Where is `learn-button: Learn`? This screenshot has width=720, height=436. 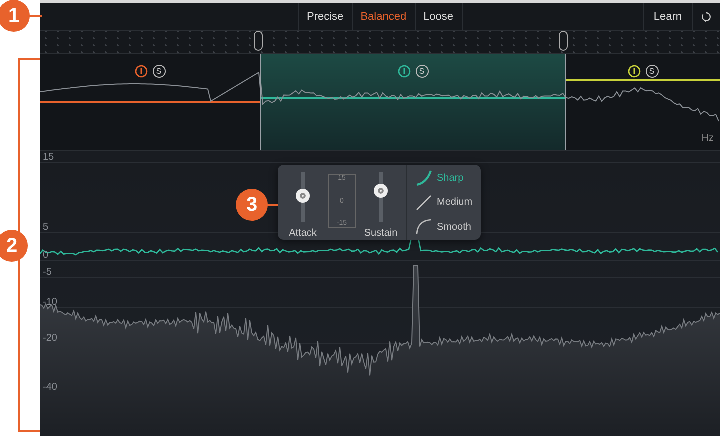
learn-button: Learn is located at coordinates (667, 16).